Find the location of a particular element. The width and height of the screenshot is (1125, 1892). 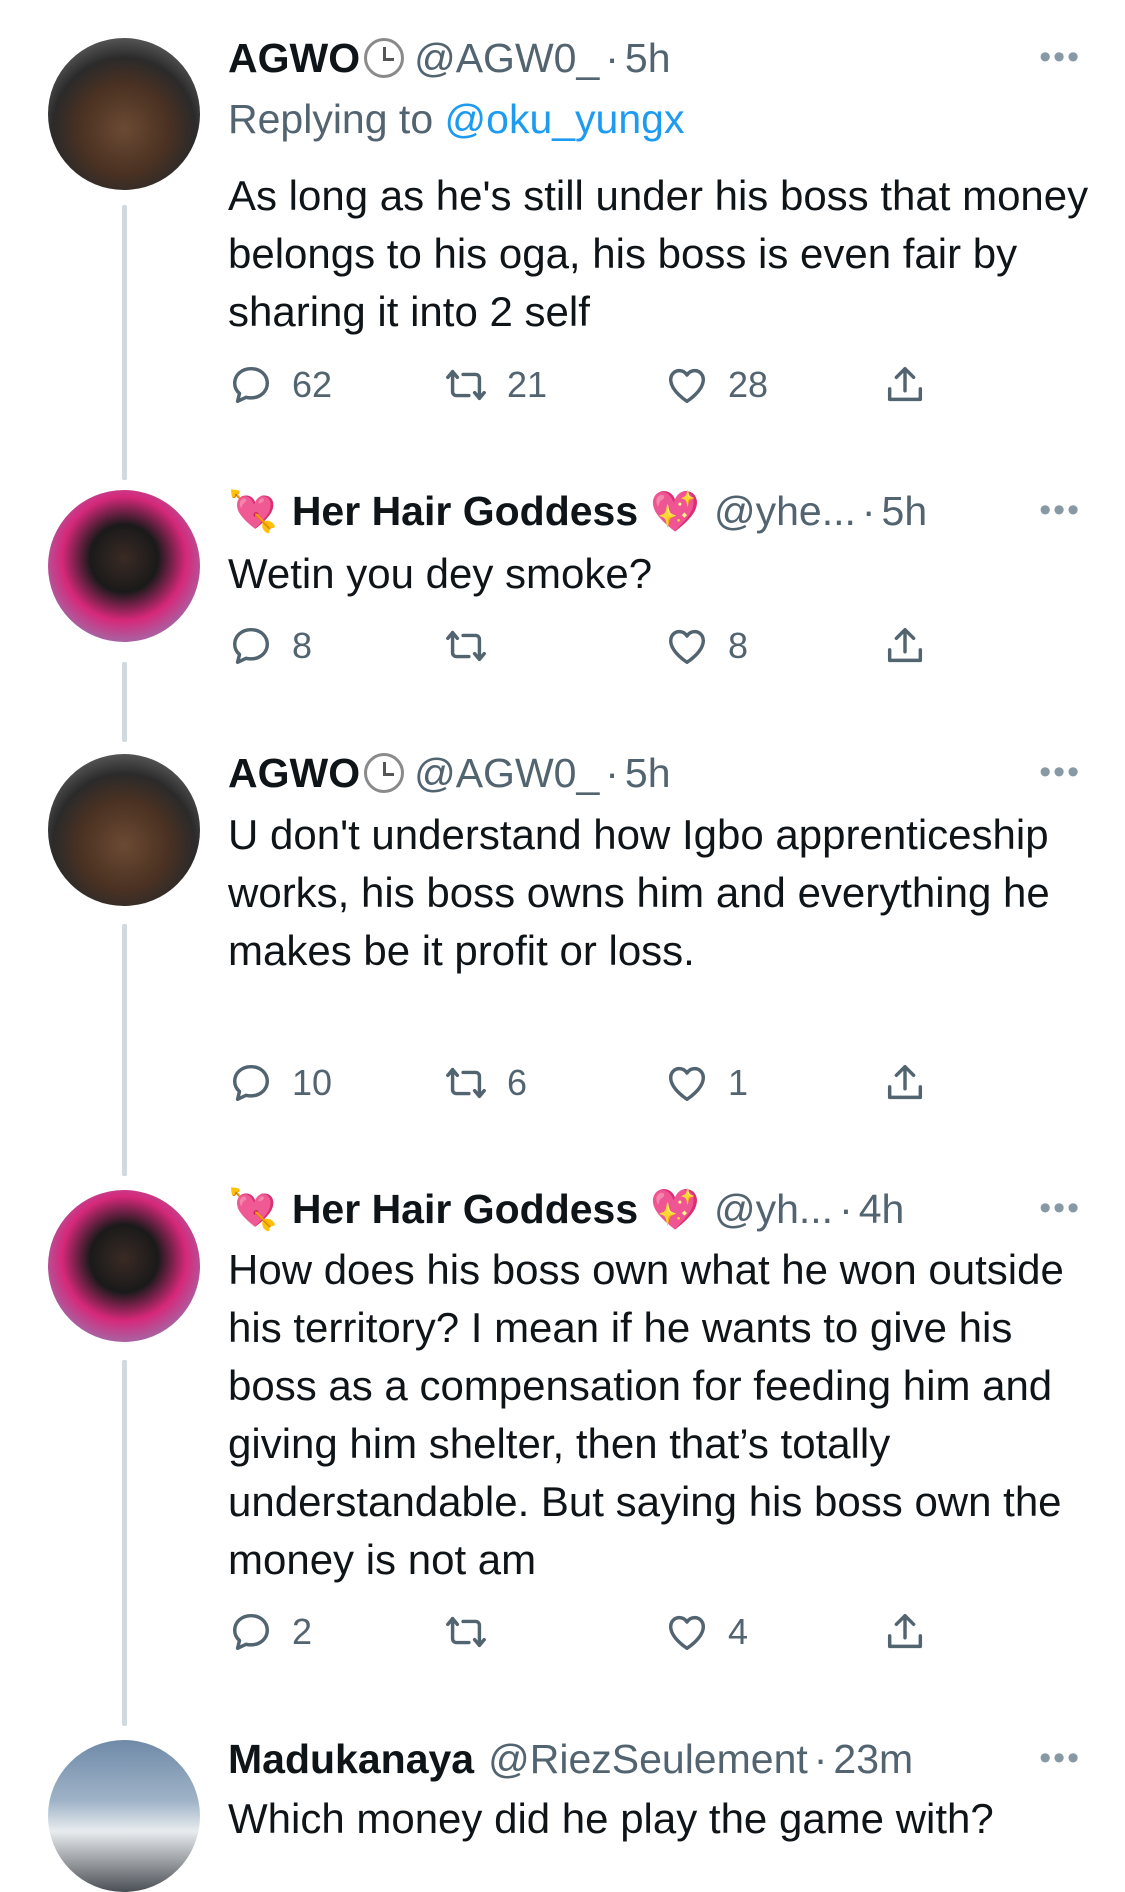

reply-count: 8 is located at coordinates (302, 645).